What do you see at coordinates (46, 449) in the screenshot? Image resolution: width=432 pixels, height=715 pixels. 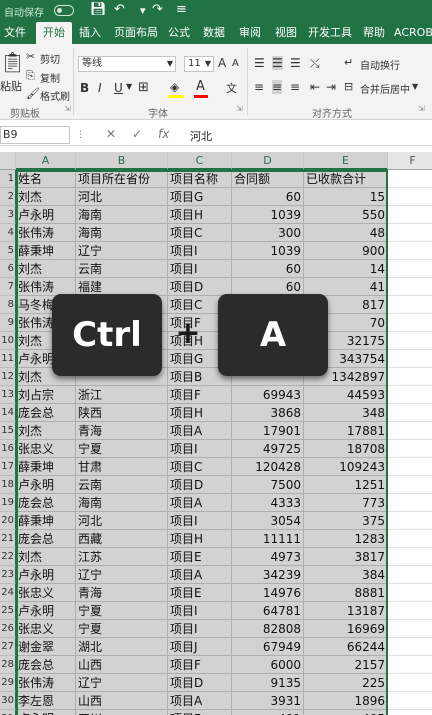 I see `cell-a16: 张忠义` at bounding box center [46, 449].